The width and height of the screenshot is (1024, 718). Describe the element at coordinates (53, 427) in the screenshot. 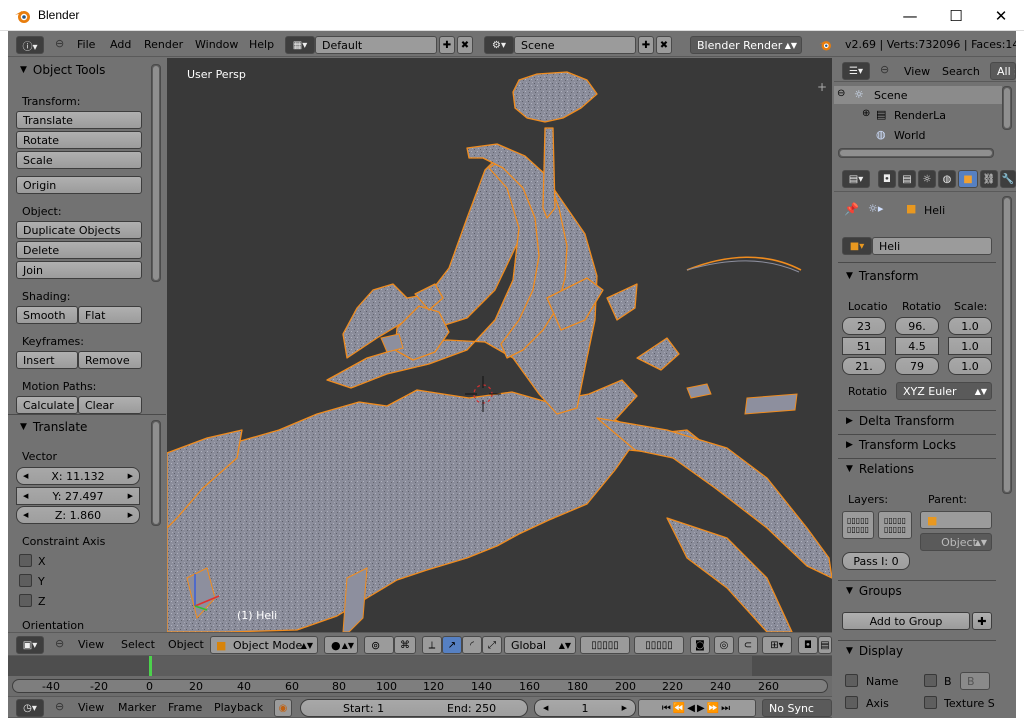

I see `panel-translate-header: ▼ Translate` at that location.